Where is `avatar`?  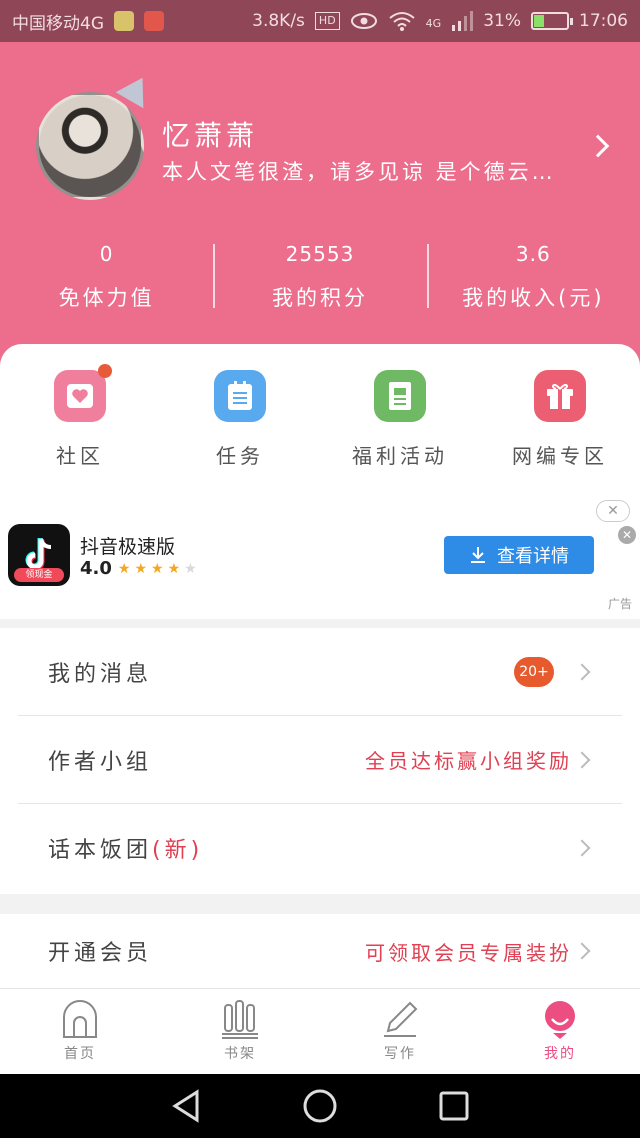
avatar is located at coordinates (96, 134).